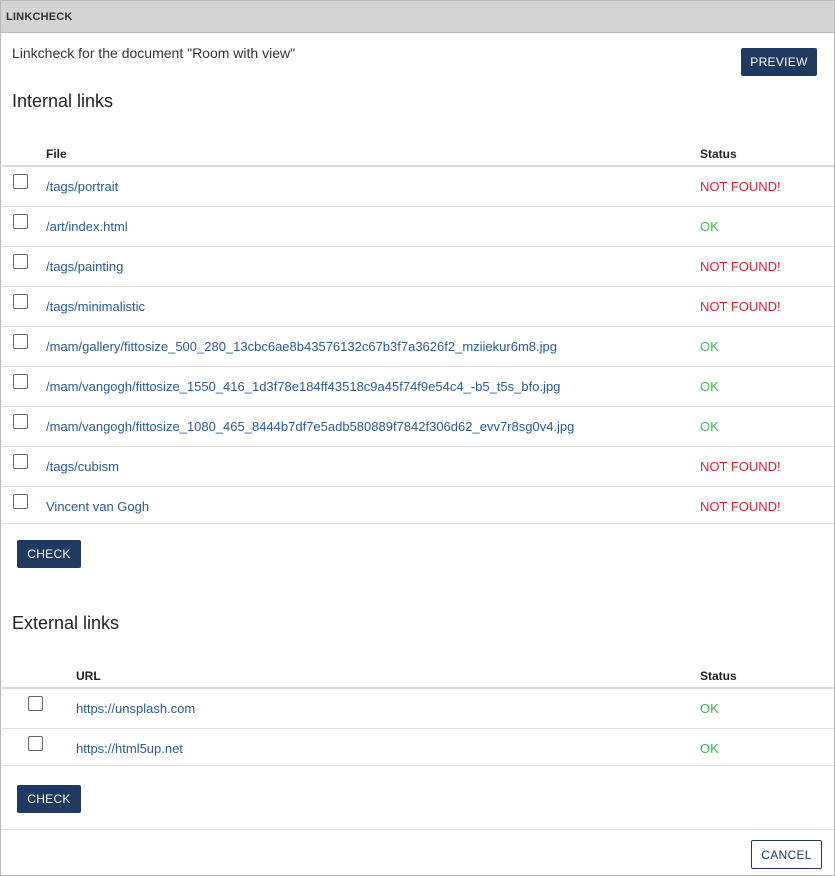 The image size is (835, 876). Describe the element at coordinates (417, 829) in the screenshot. I see `footer-divider` at that location.